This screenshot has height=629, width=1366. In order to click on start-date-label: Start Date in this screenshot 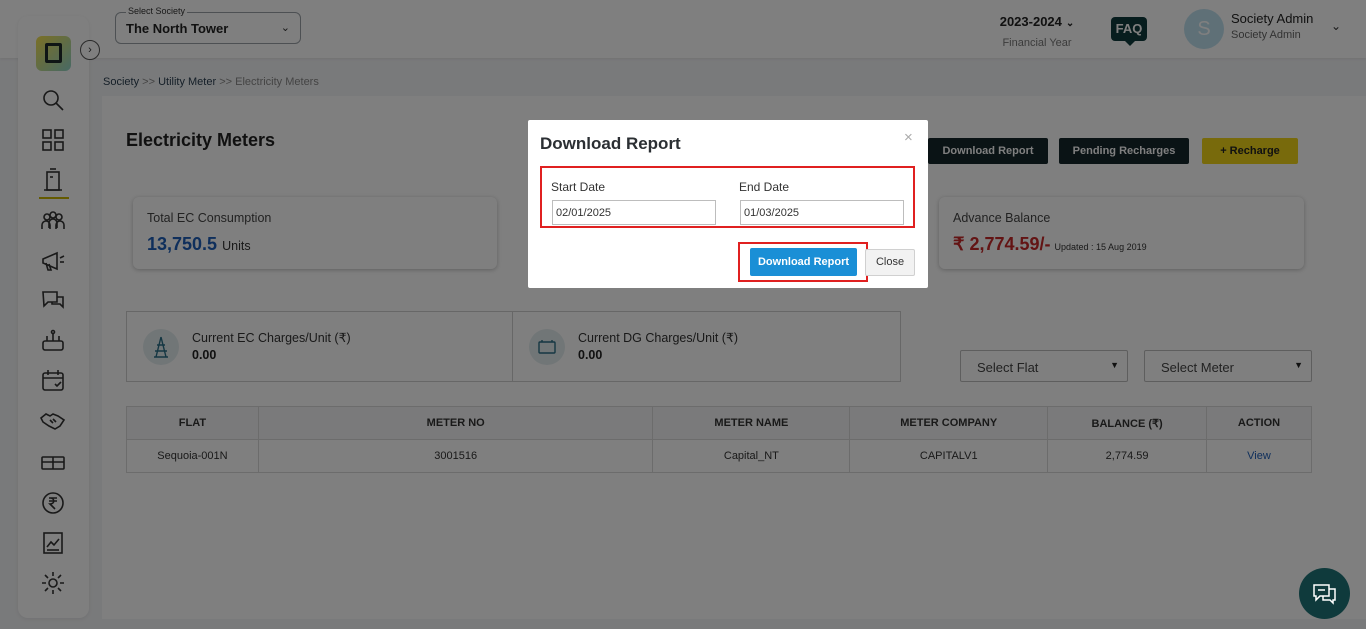, I will do `click(578, 187)`.